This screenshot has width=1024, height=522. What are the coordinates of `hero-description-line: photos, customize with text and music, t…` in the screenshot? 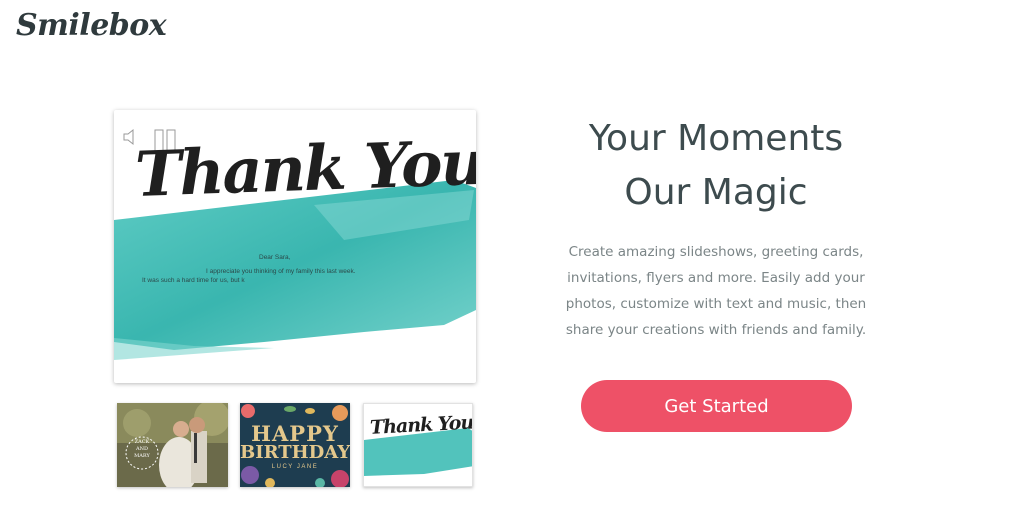 It's located at (716, 304).